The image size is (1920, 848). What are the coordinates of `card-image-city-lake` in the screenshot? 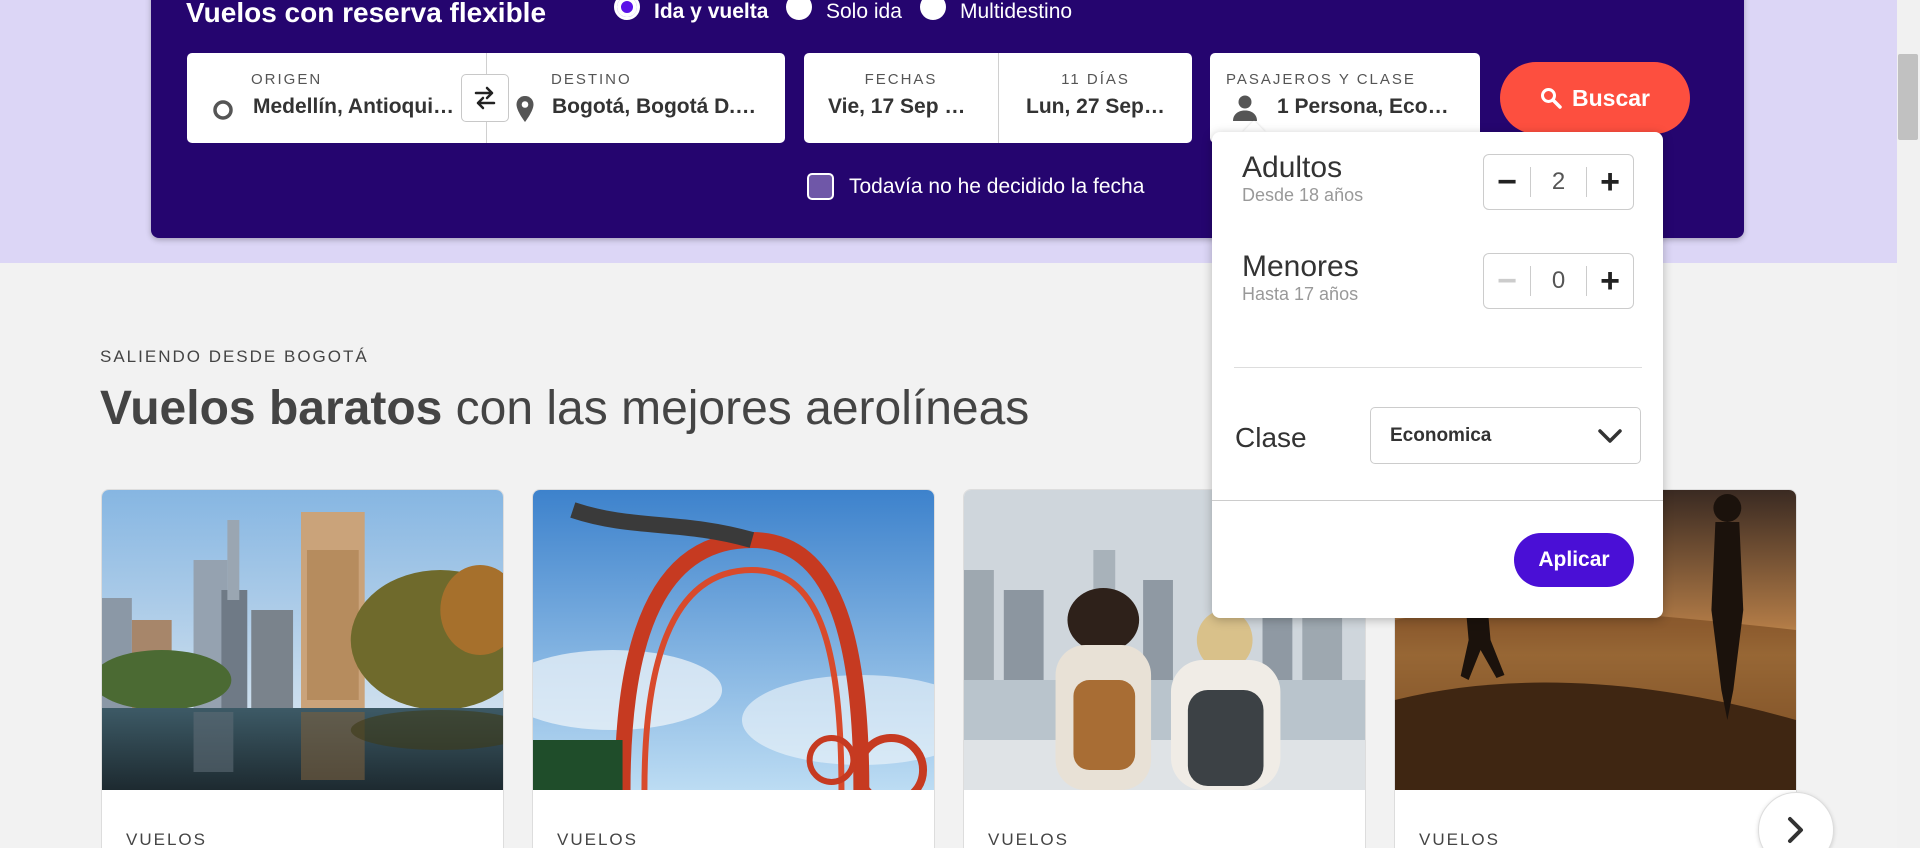 It's located at (302, 640).